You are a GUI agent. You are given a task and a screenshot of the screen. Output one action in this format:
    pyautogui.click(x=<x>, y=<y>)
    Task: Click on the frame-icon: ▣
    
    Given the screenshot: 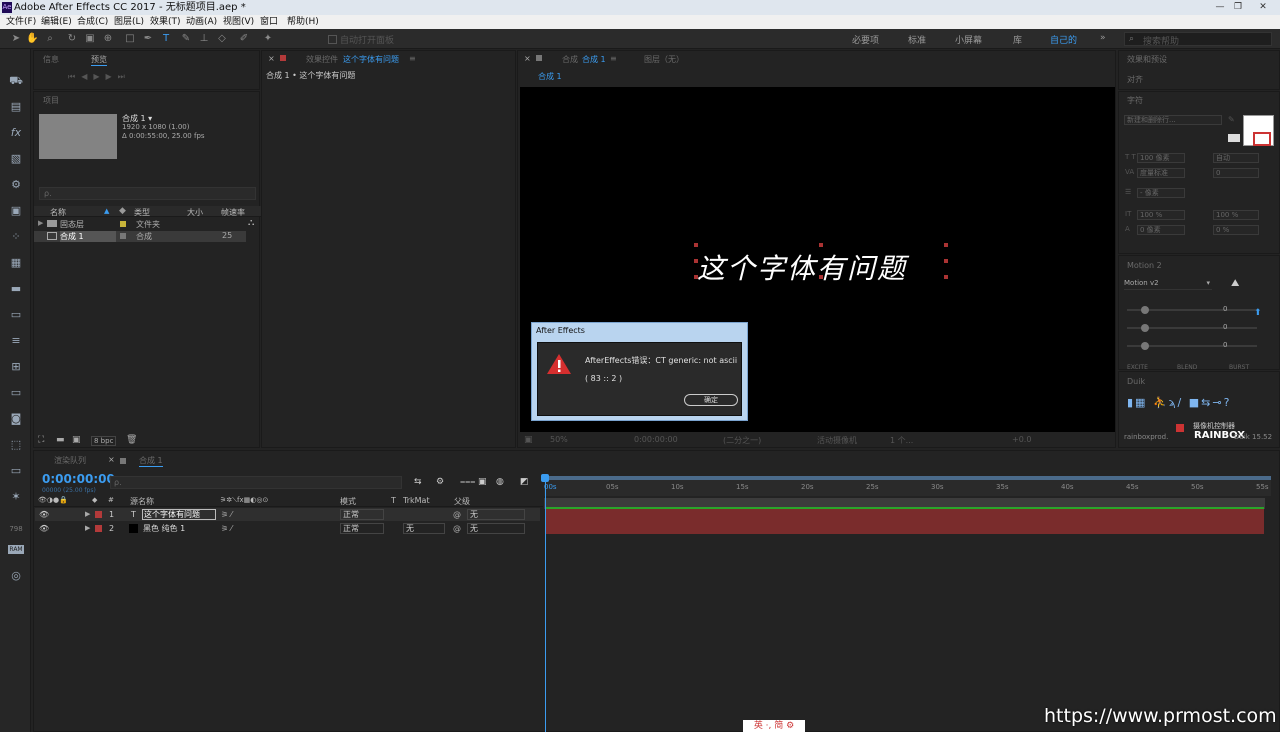 What is the action you would take?
    pyautogui.click(x=16, y=211)
    